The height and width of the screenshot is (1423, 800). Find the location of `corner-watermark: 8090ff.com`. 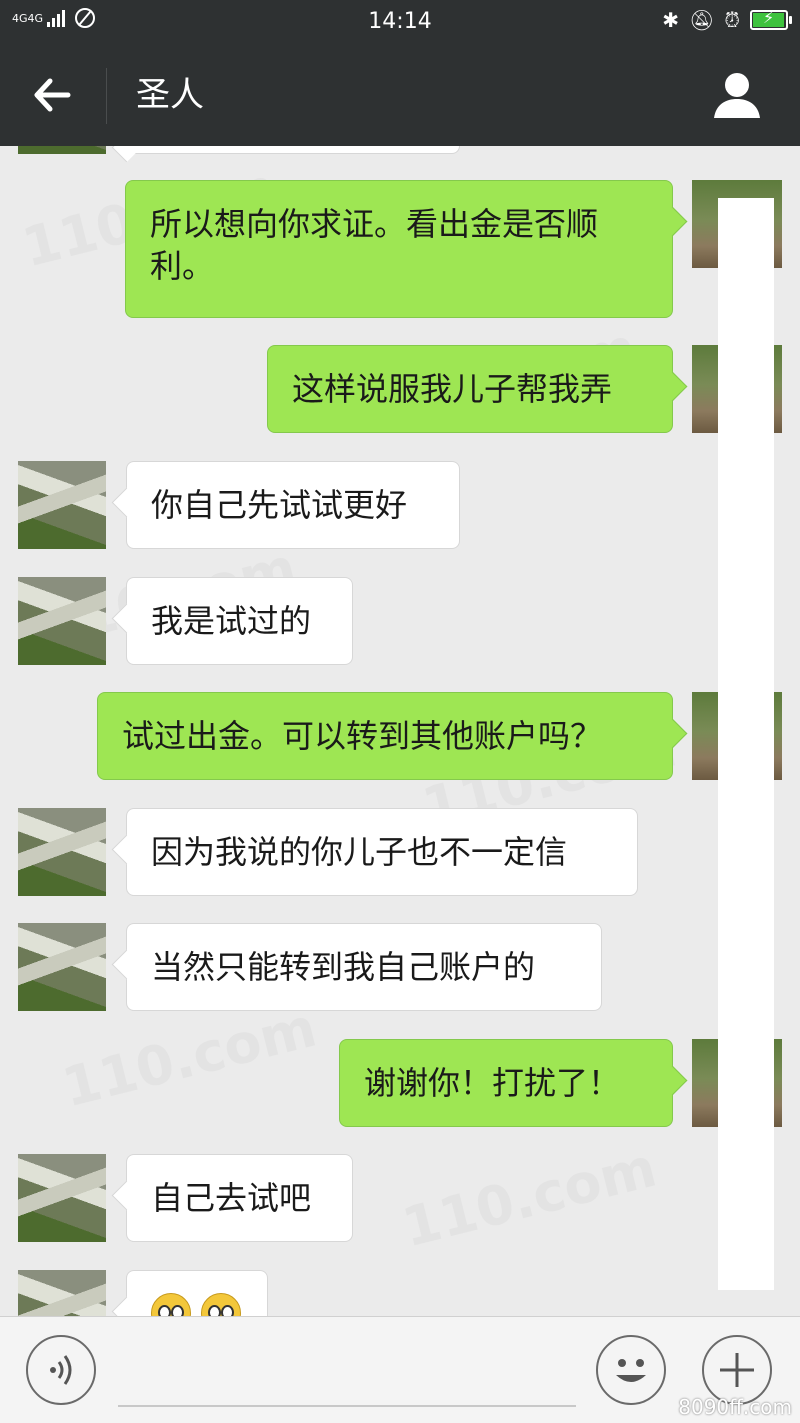

corner-watermark: 8090ff.com is located at coordinates (735, 1407).